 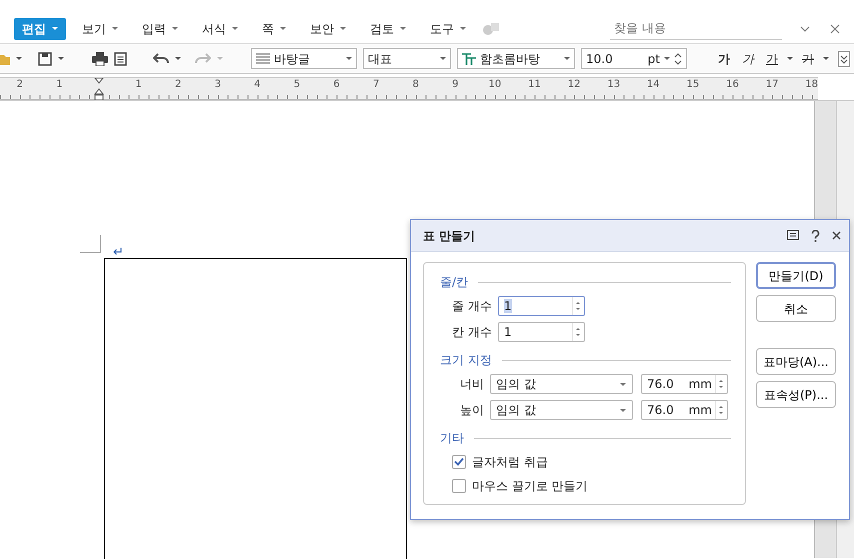 What do you see at coordinates (534, 85) in the screenshot?
I see `ruler-number: 11` at bounding box center [534, 85].